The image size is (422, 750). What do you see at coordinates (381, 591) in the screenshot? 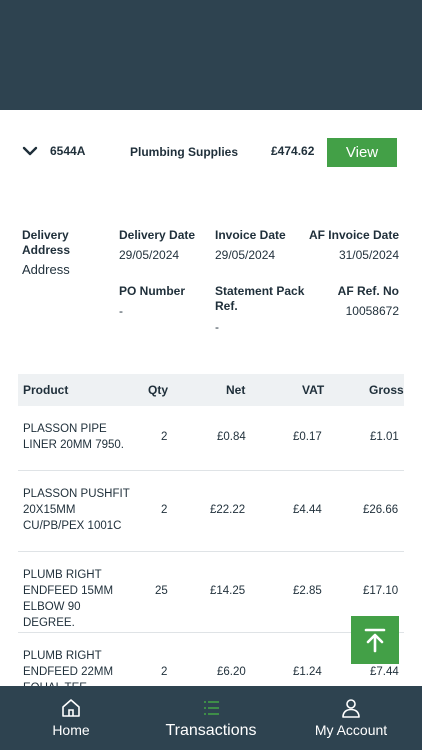
I see `gross-value: £17.10` at bounding box center [381, 591].